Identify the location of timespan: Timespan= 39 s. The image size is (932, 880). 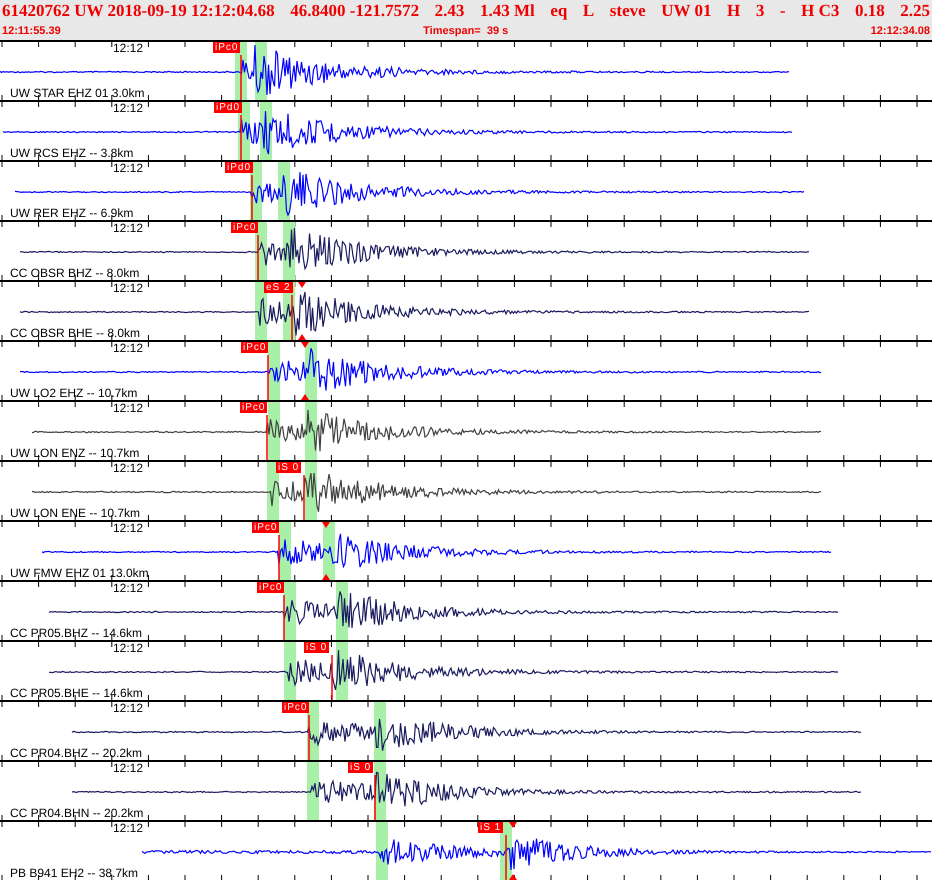
(465, 31).